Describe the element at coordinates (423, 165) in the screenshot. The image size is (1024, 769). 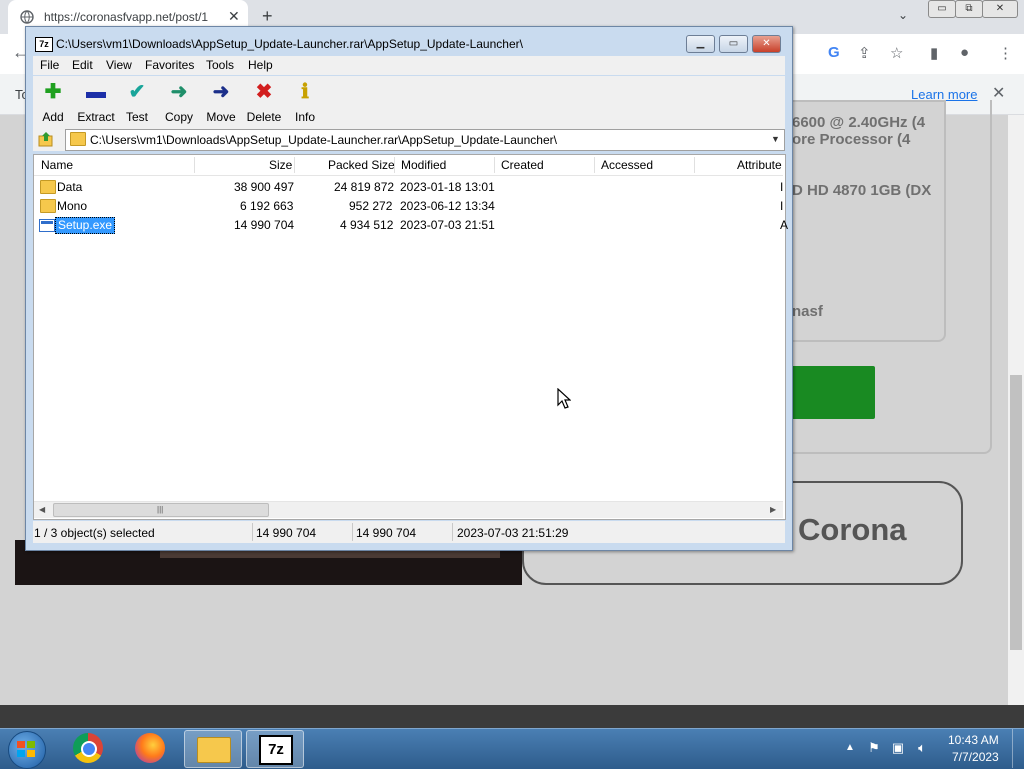
I see `column-modified: Modified` at that location.